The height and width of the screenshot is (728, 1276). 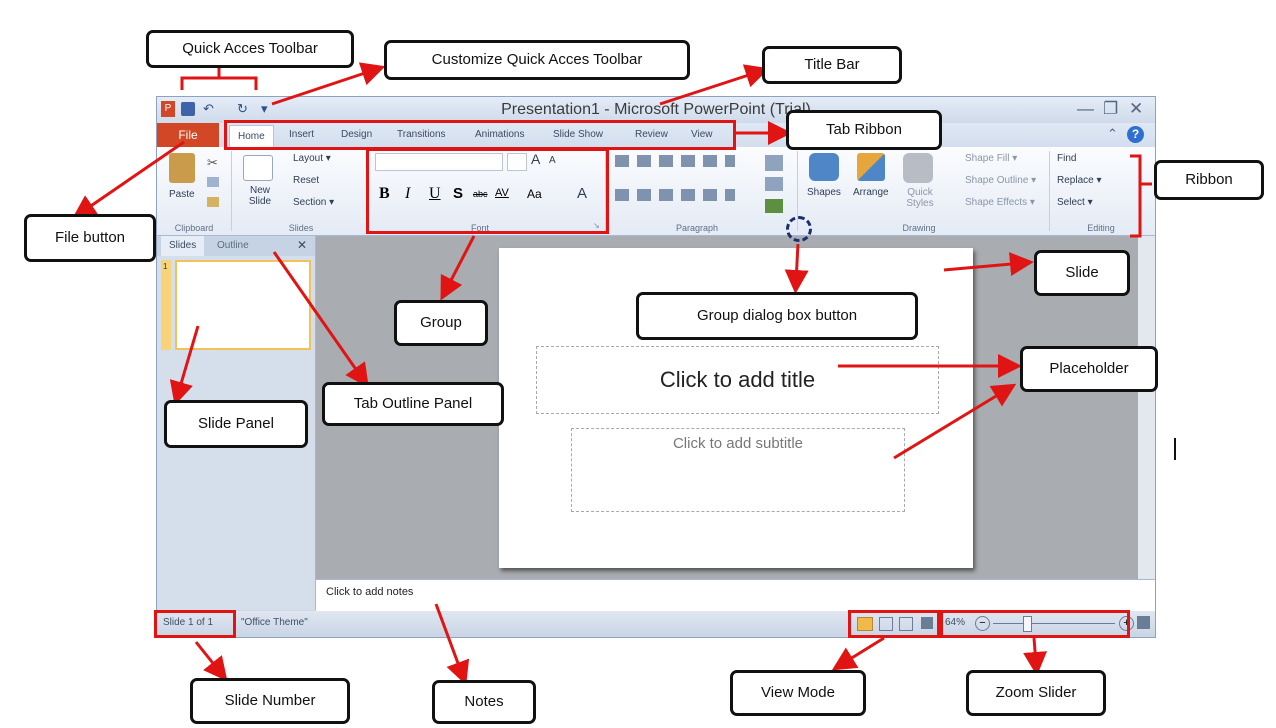 I want to click on callout-title-bar: Title Bar, so click(x=832, y=65).